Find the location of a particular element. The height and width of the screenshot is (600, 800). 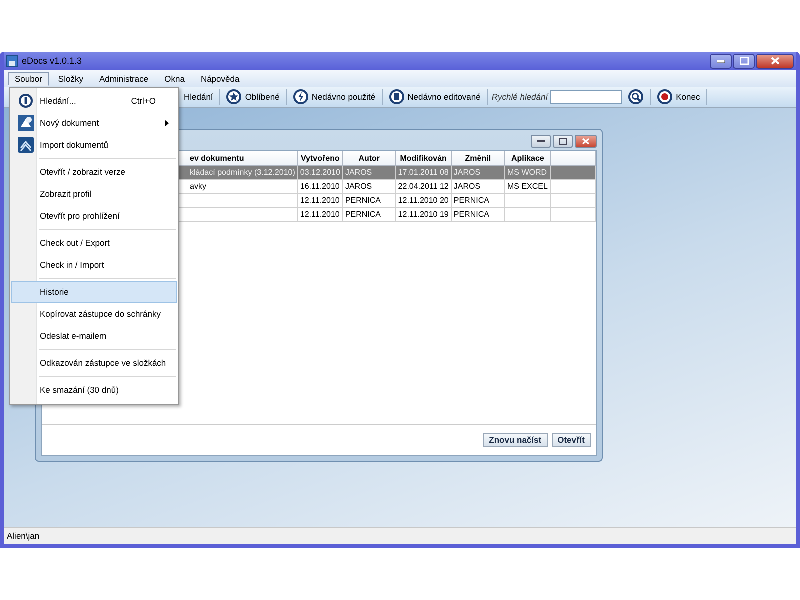

table-cell: 03.12.2010 is located at coordinates (320, 172).